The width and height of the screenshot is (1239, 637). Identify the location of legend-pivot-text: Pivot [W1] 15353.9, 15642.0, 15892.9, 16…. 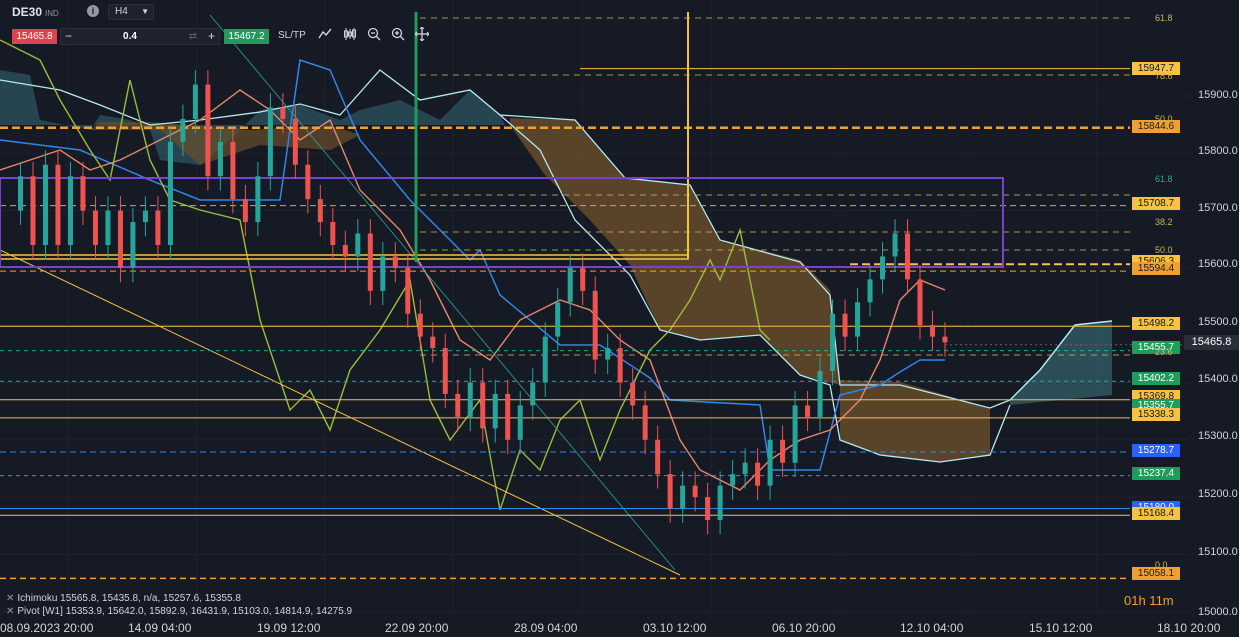
(185, 611).